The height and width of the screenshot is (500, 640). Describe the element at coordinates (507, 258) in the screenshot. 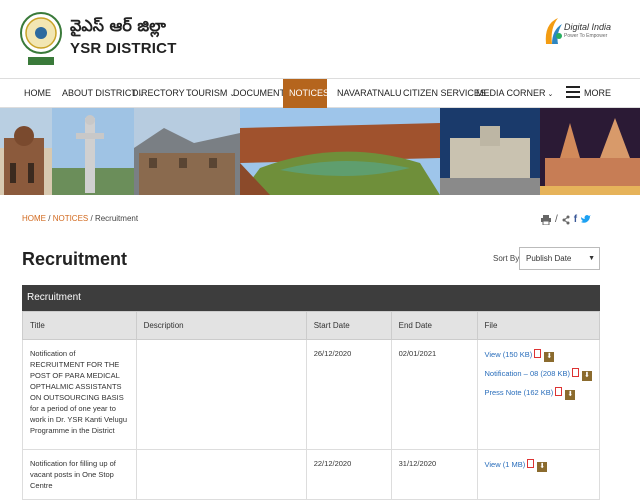

I see `sort-by-label: Sort By:` at that location.